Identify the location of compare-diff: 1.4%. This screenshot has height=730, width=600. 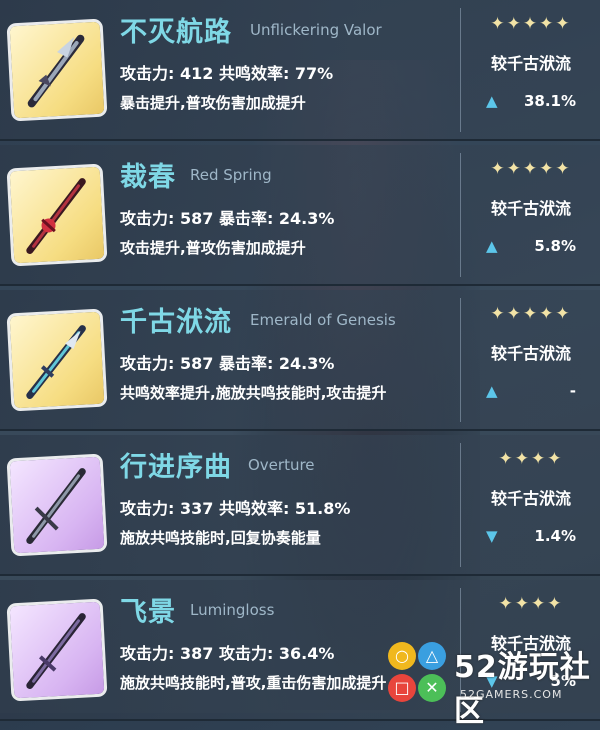
(555, 536).